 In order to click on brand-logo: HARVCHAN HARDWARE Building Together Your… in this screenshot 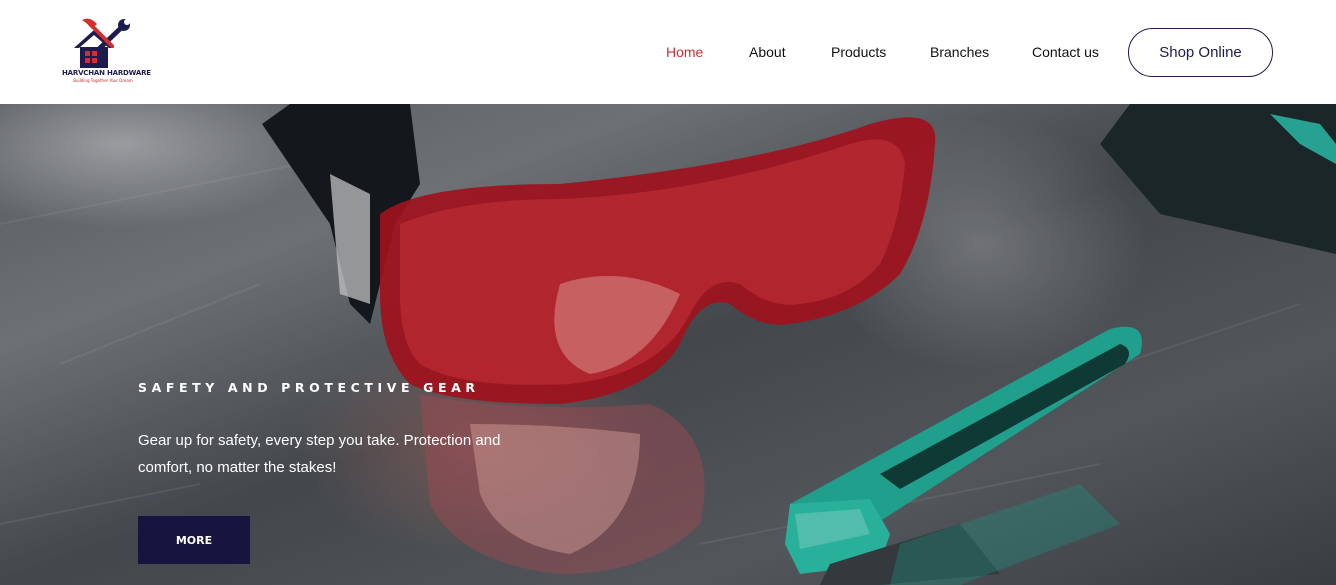, I will do `click(106, 52)`.